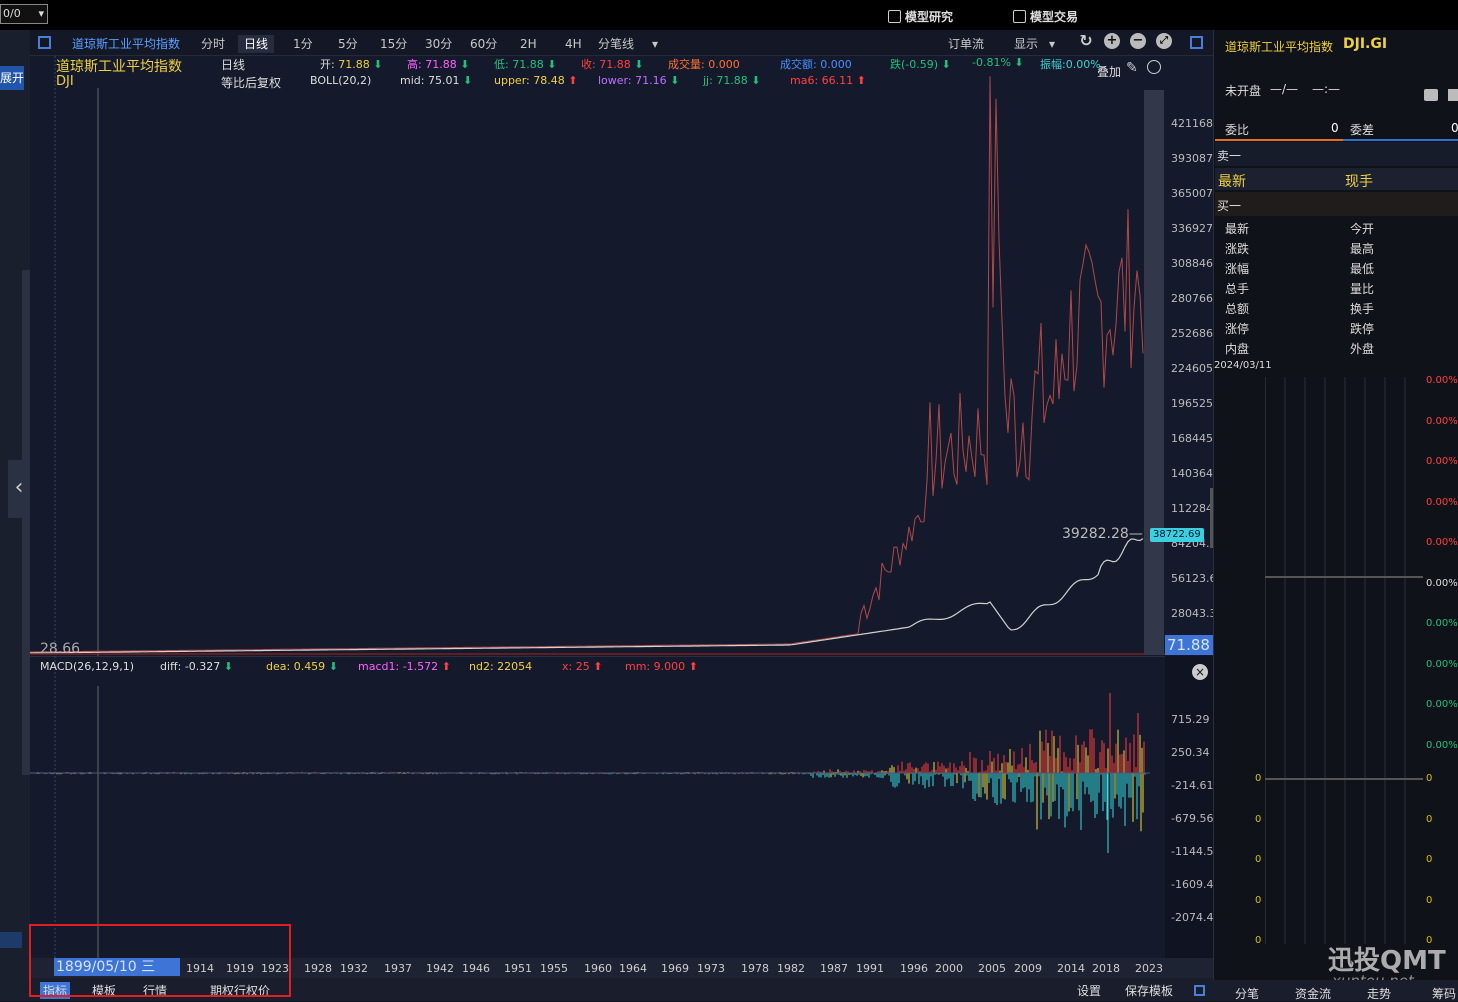 Image resolution: width=1458 pixels, height=1002 pixels. I want to click on instrument-name: 道琼斯工业平均指数, so click(119, 67).